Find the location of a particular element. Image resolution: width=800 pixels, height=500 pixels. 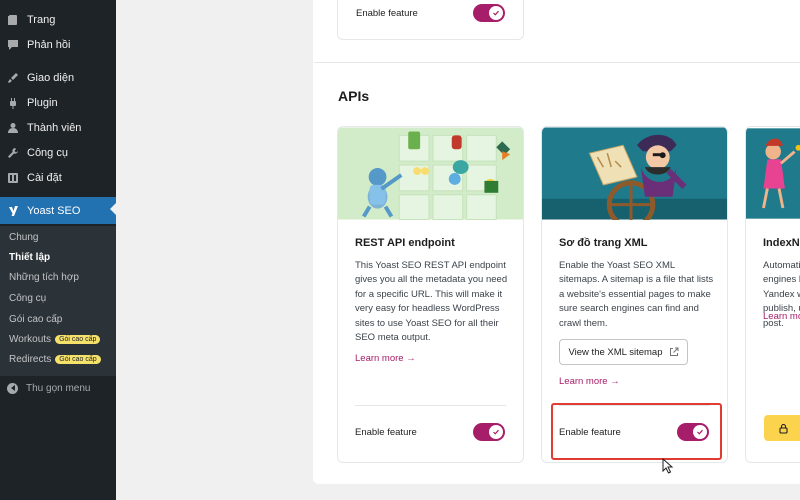

view-xml-sitemap-button: View the XML sitemap is located at coordinates (623, 352).